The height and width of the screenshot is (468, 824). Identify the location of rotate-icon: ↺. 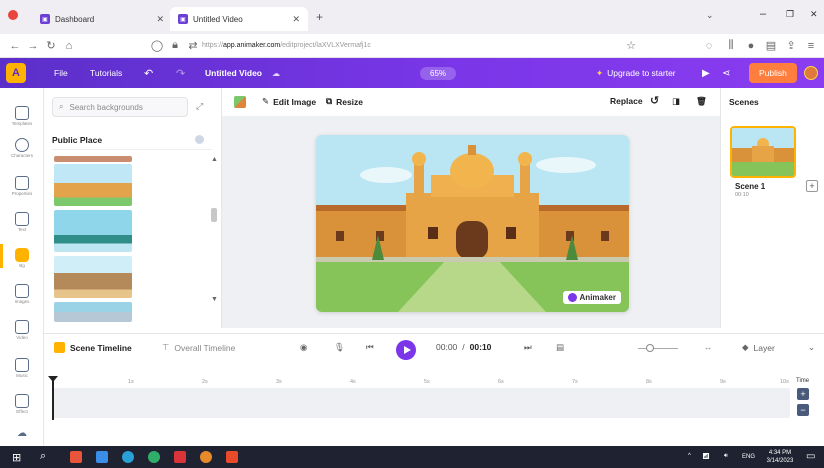
(654, 100).